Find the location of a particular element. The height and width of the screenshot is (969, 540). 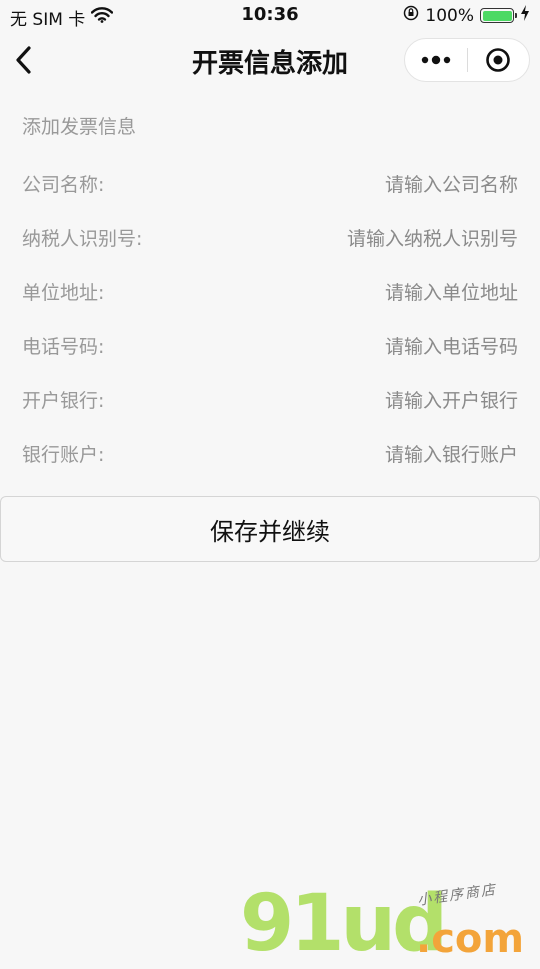

more-button is located at coordinates (436, 60).